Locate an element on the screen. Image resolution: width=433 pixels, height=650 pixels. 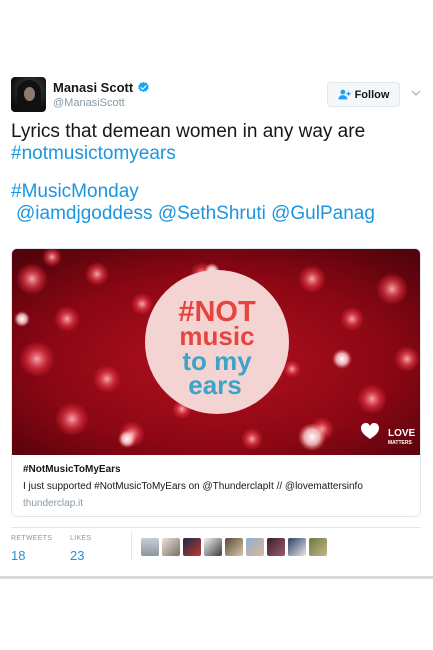
avatar is located at coordinates (28, 94).